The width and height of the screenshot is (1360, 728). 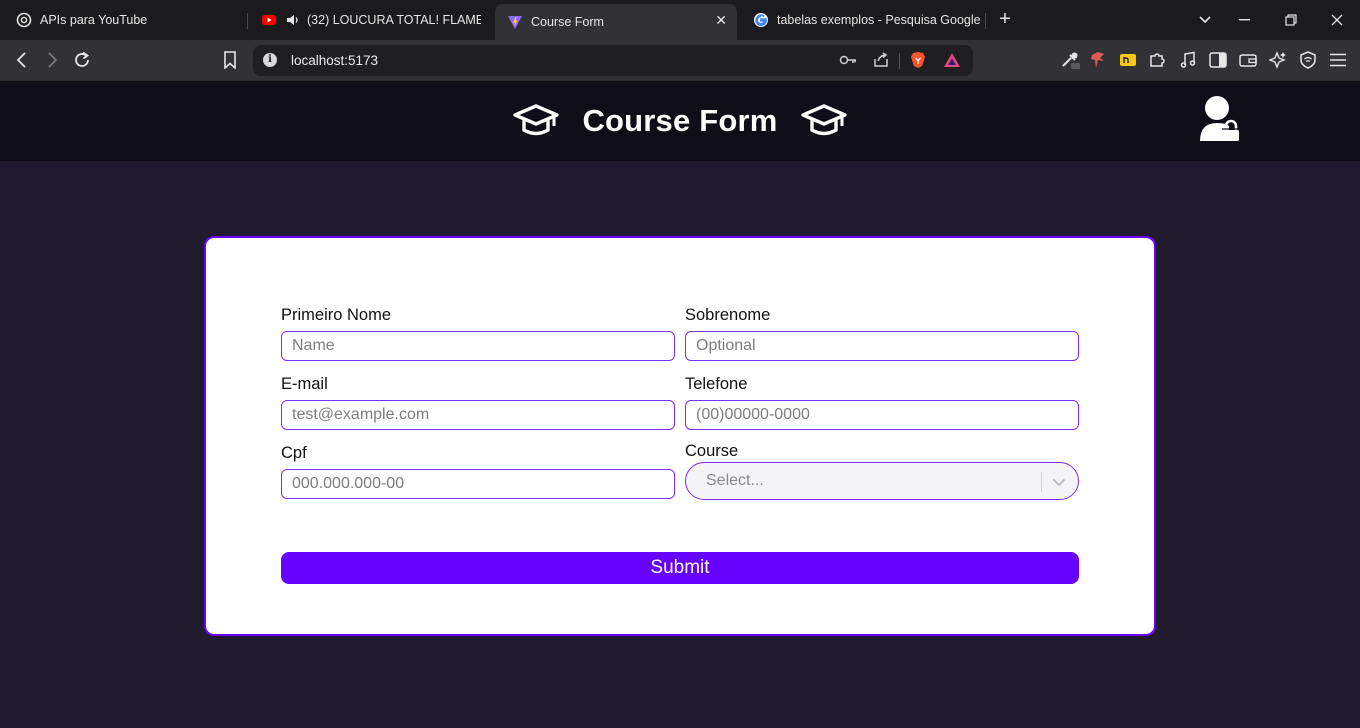 What do you see at coordinates (24, 20) in the screenshot?
I see `openai-icon` at bounding box center [24, 20].